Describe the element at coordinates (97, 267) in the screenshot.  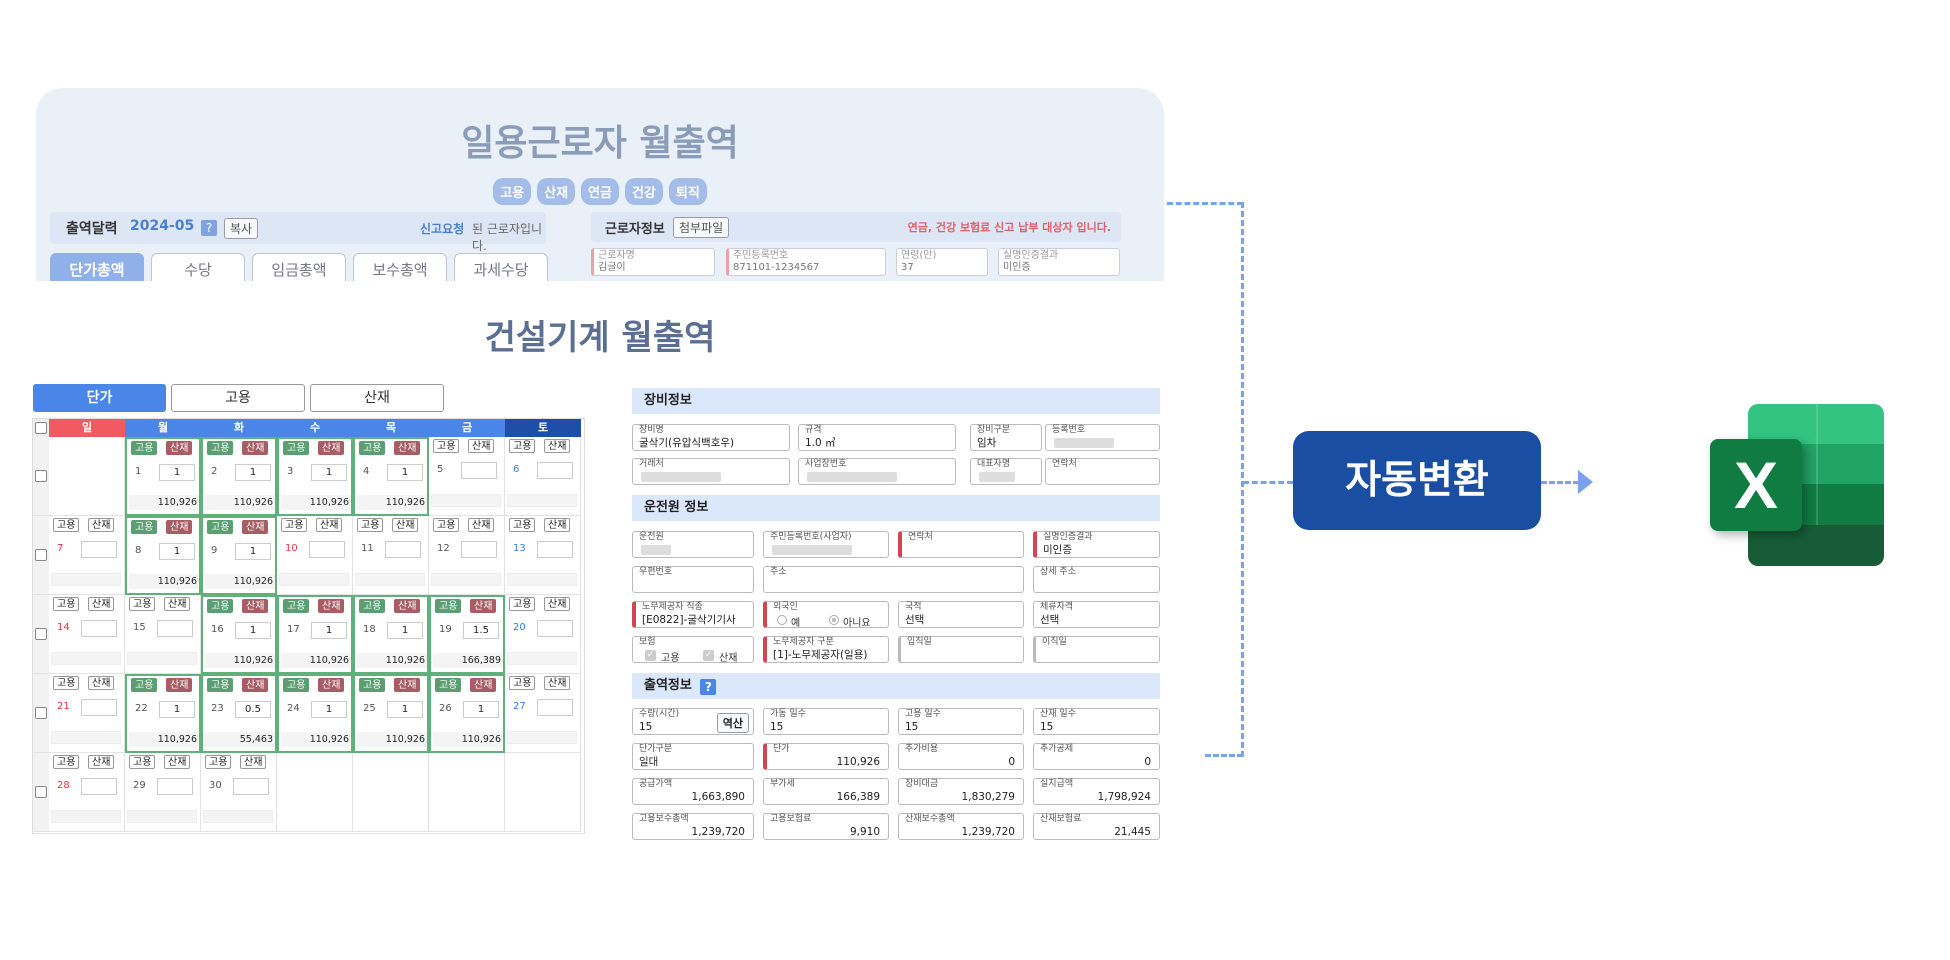
I see `tab-unit-total: 단가총액` at that location.